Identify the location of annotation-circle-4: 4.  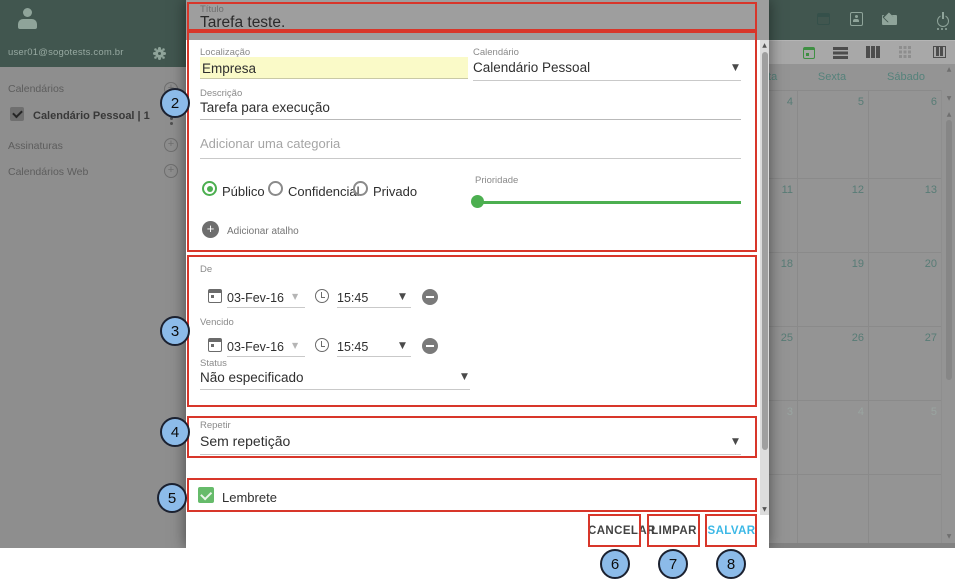
(175, 432).